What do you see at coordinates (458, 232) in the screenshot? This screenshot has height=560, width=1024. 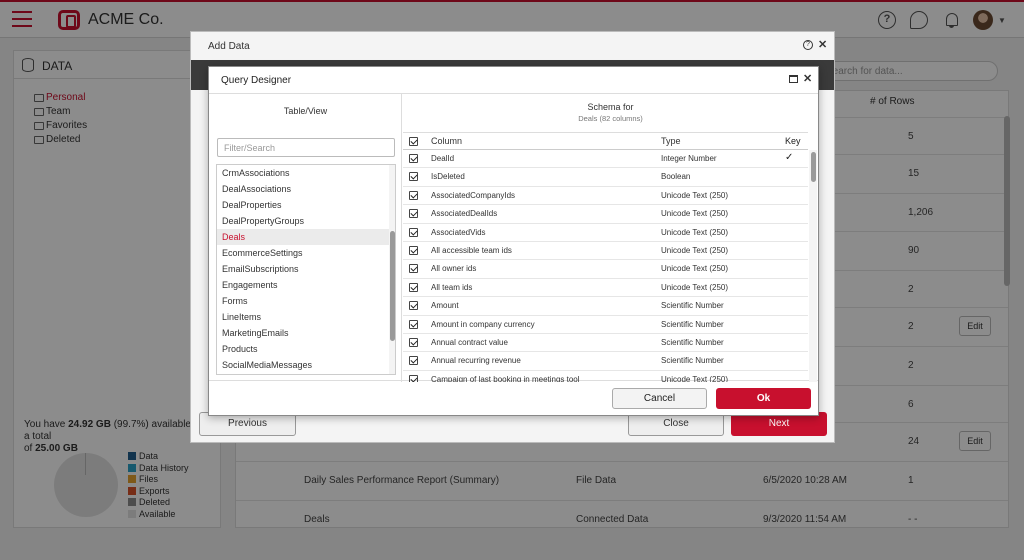 I see `column-name: AssociatedVids` at bounding box center [458, 232].